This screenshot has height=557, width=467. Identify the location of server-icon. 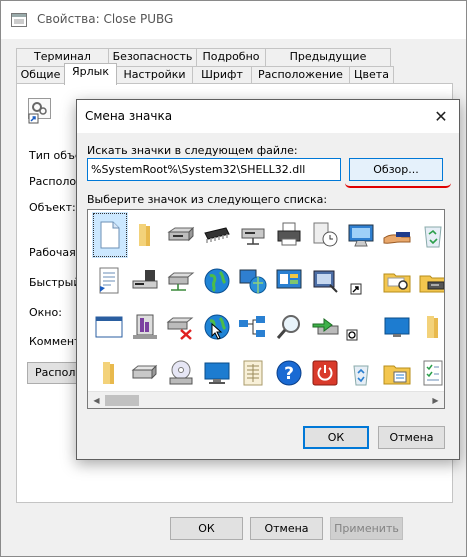
(146, 281).